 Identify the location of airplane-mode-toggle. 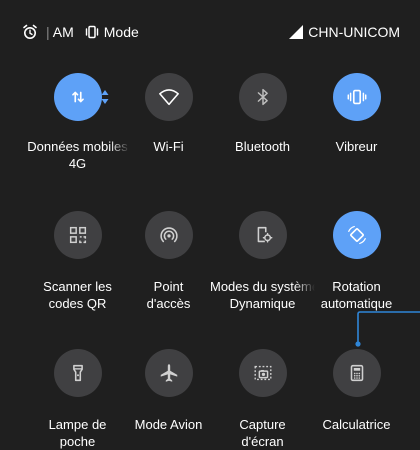
(168, 373).